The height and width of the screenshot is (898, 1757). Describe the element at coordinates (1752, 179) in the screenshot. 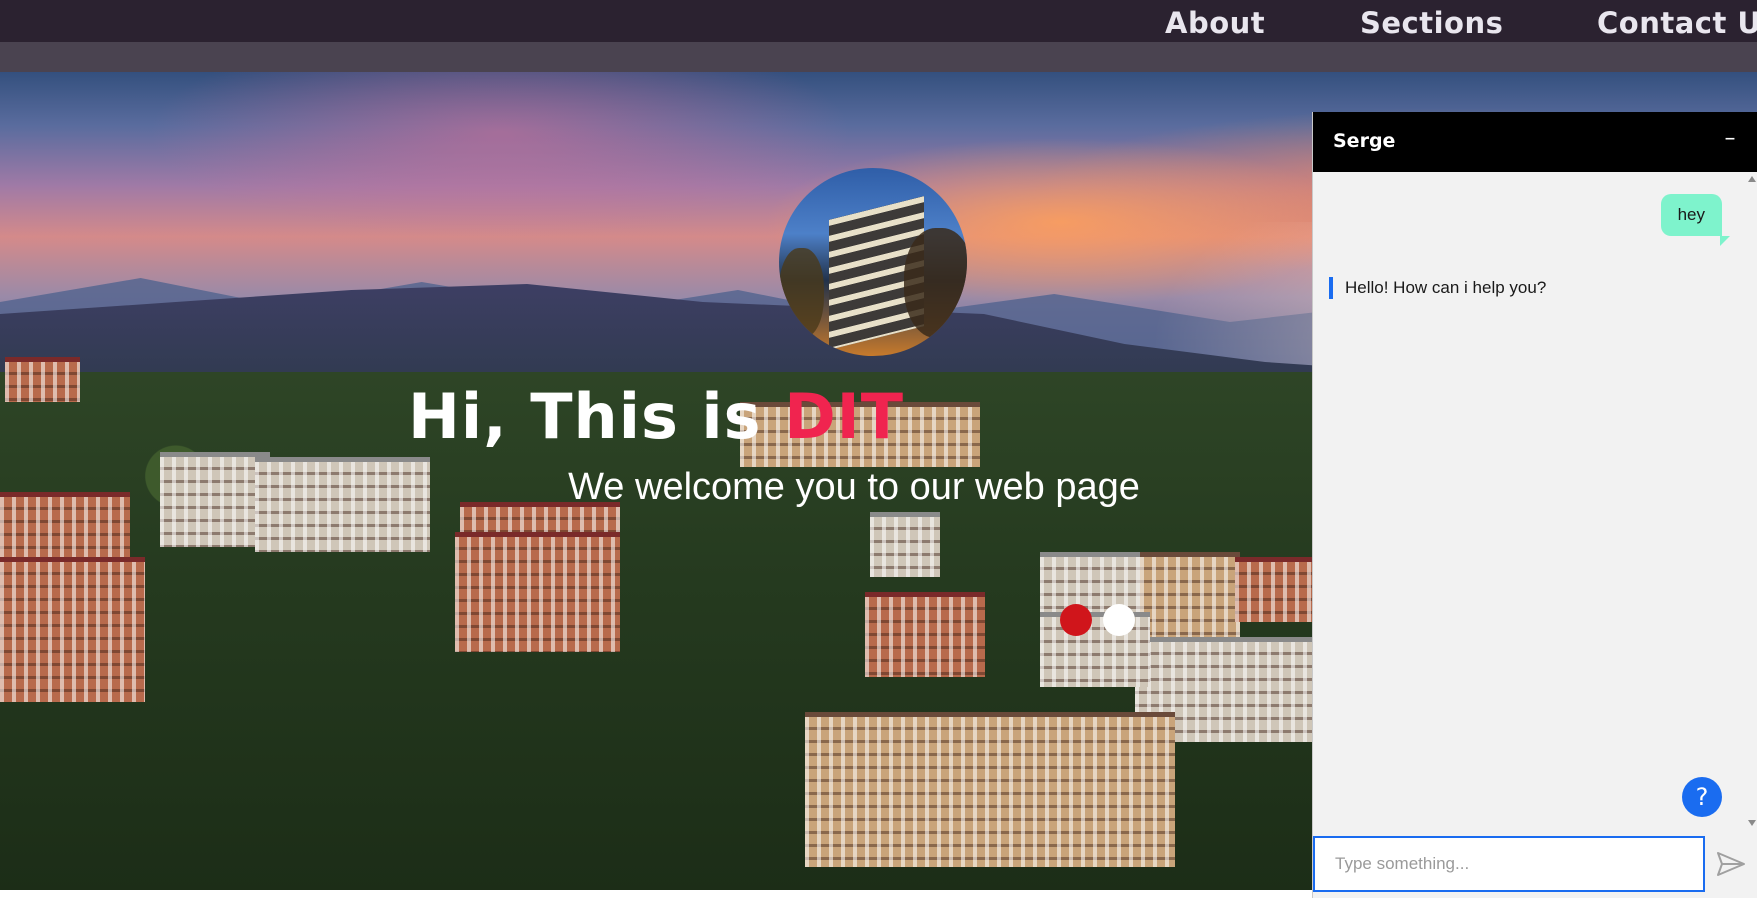

I see `scroll-up-arrow-icon` at that location.